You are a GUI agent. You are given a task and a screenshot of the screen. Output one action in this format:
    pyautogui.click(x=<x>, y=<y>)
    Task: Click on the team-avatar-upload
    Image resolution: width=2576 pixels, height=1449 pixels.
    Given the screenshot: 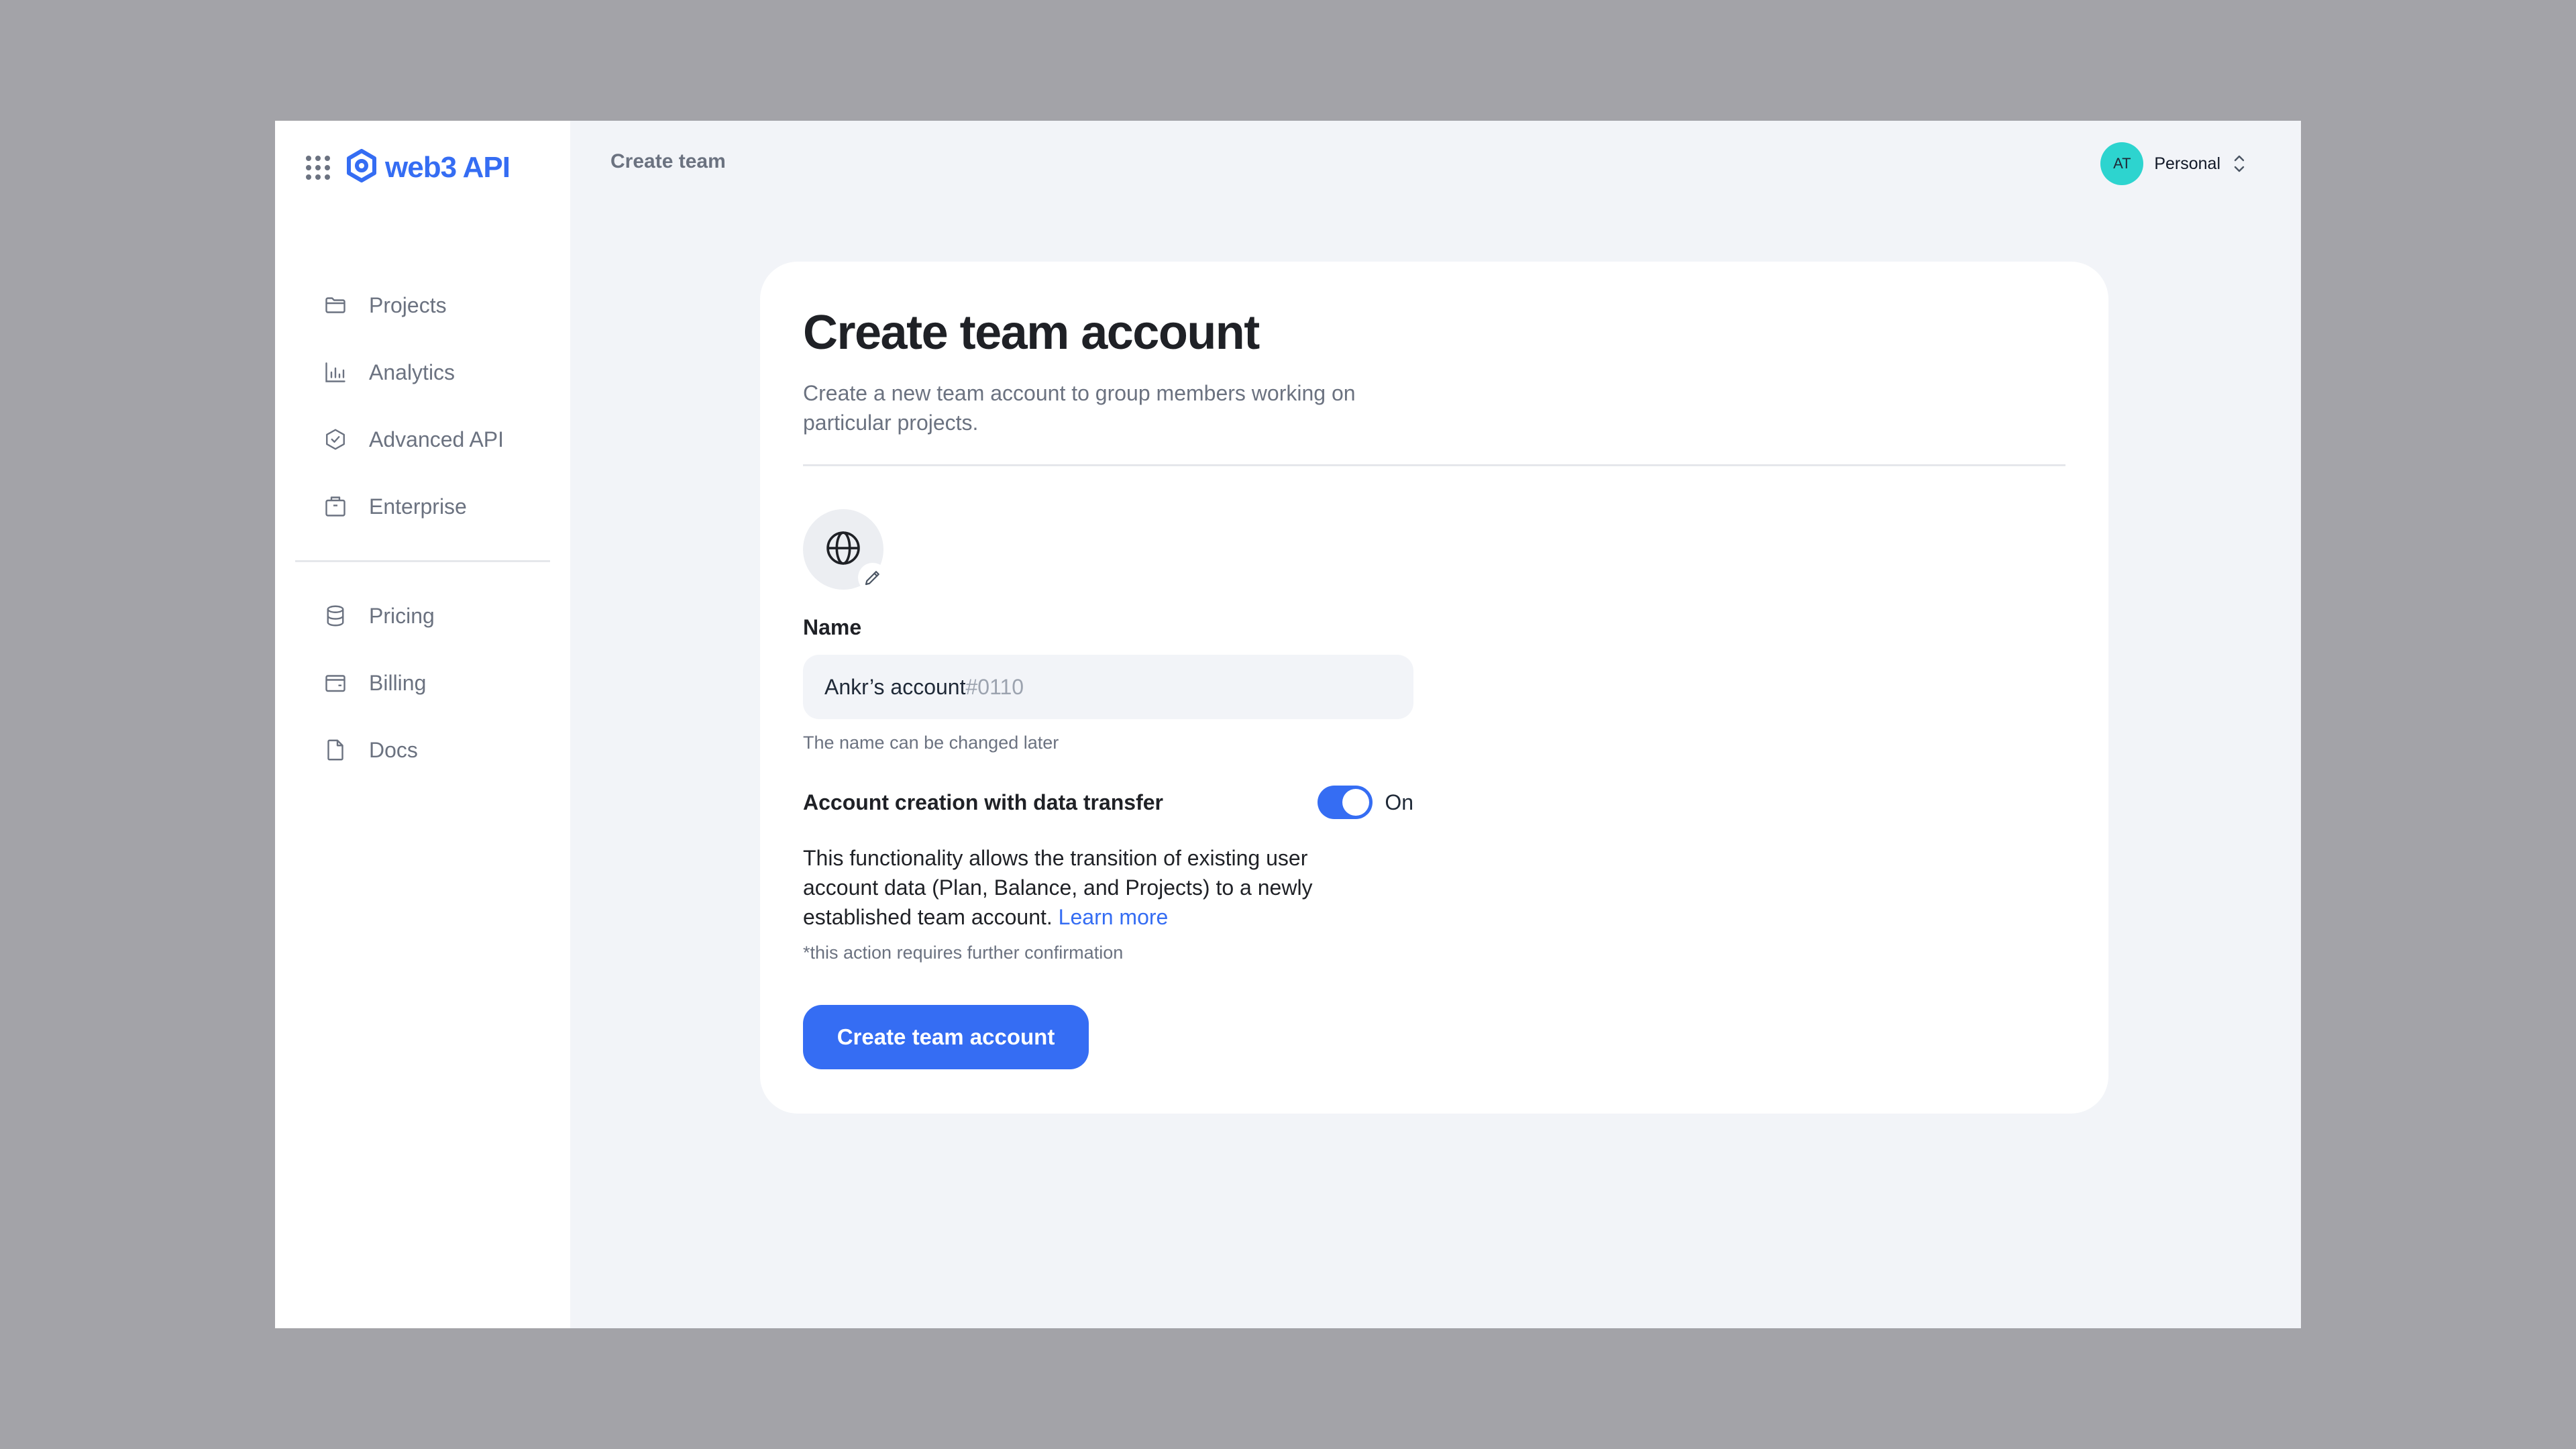 What is the action you would take?
    pyautogui.click(x=845, y=550)
    